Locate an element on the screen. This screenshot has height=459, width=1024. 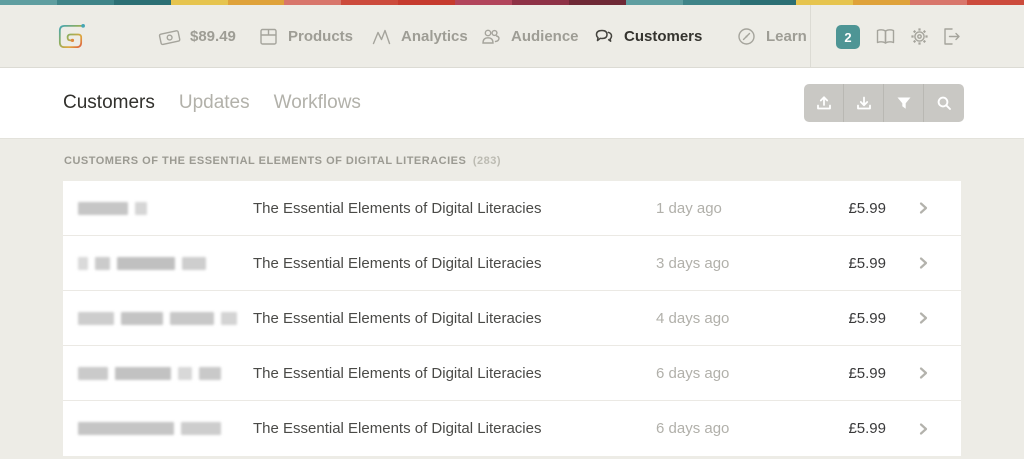
compass-icon is located at coordinates (746, 36).